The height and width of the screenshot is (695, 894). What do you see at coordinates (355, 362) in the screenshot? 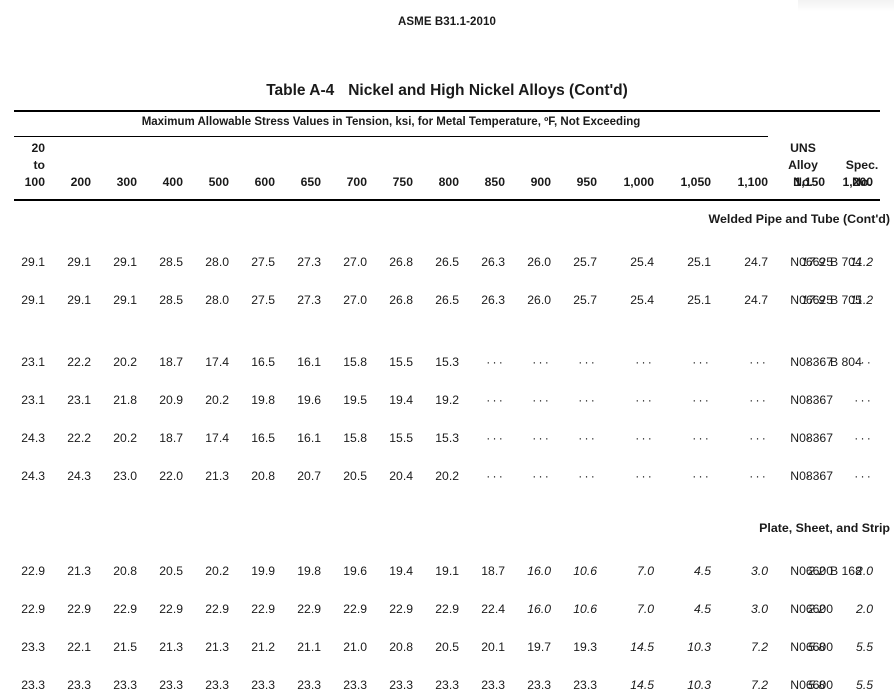
I see `stress-value-cell: 15.8` at bounding box center [355, 362].